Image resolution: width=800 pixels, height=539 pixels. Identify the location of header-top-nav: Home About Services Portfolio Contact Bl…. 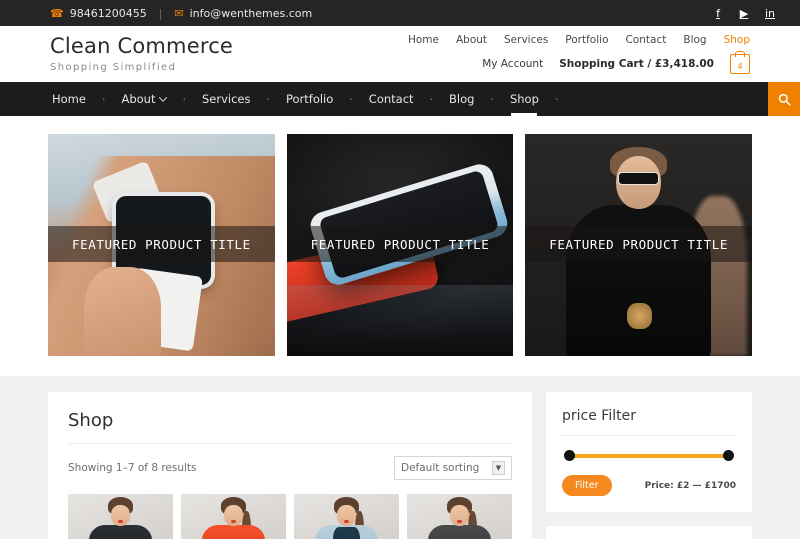
(579, 40).